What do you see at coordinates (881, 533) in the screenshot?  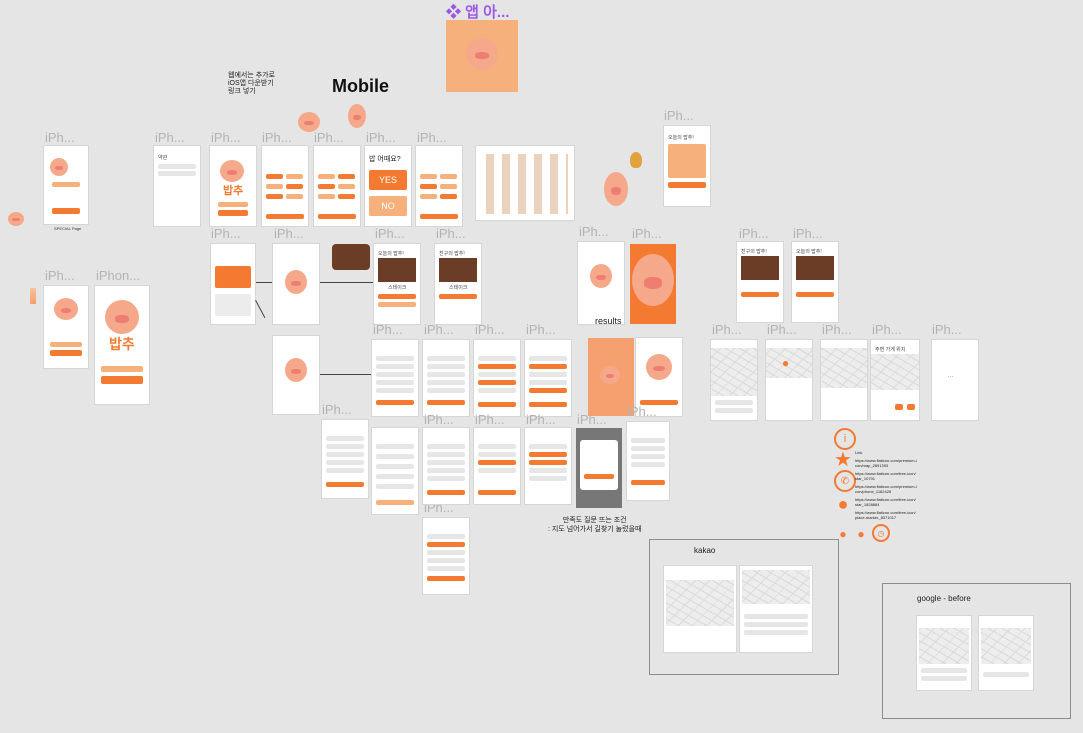 I see `clock-icon: ◷` at bounding box center [881, 533].